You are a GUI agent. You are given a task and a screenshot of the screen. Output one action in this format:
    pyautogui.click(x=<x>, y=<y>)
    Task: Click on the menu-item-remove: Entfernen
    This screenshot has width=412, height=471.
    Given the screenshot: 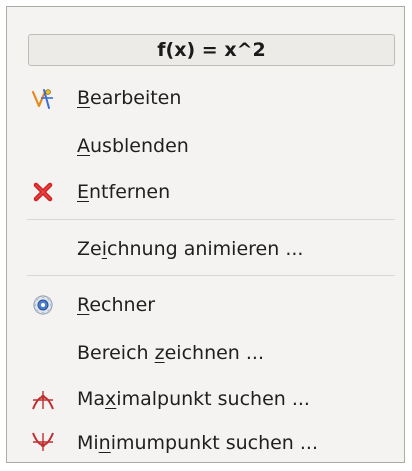 What is the action you would take?
    pyautogui.click(x=212, y=192)
    